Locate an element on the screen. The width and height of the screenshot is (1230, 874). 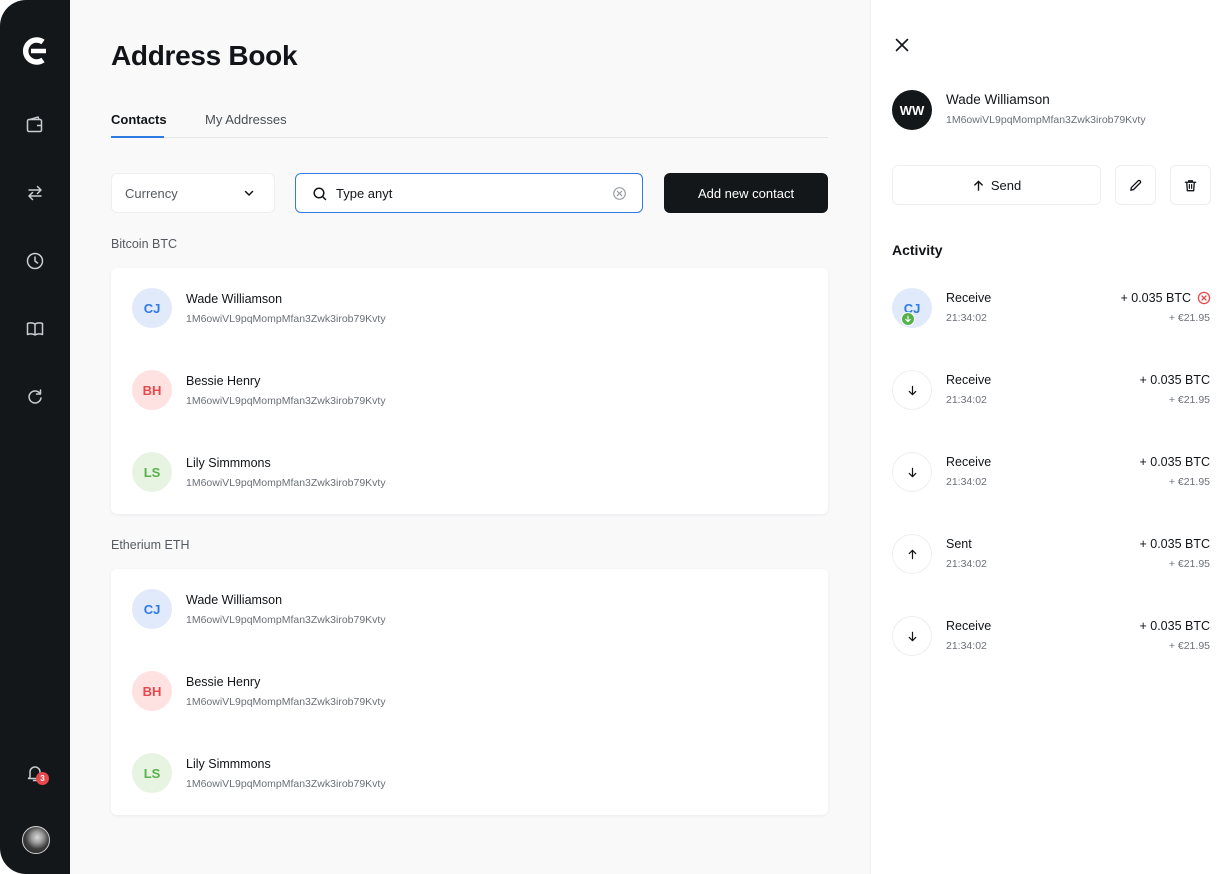
activity-item: CJ Receive 21:34:02 + 0.035 BTC + €21.95 is located at coordinates (1050, 318).